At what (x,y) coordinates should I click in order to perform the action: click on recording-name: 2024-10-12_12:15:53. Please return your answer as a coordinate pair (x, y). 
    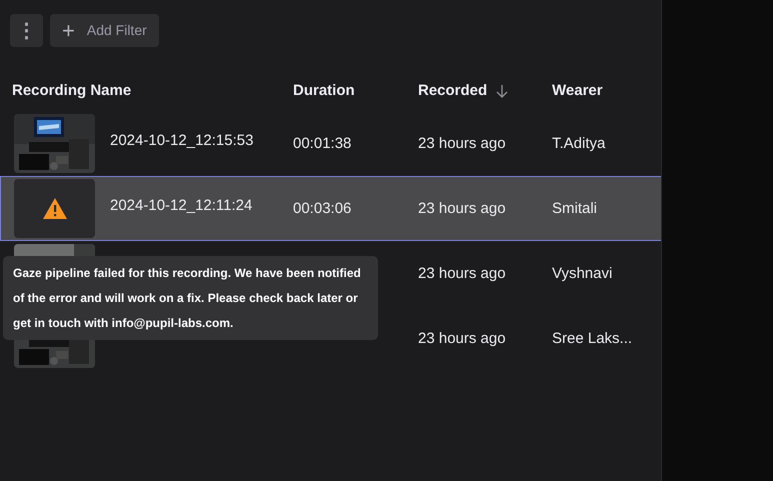
    Looking at the image, I should click on (182, 141).